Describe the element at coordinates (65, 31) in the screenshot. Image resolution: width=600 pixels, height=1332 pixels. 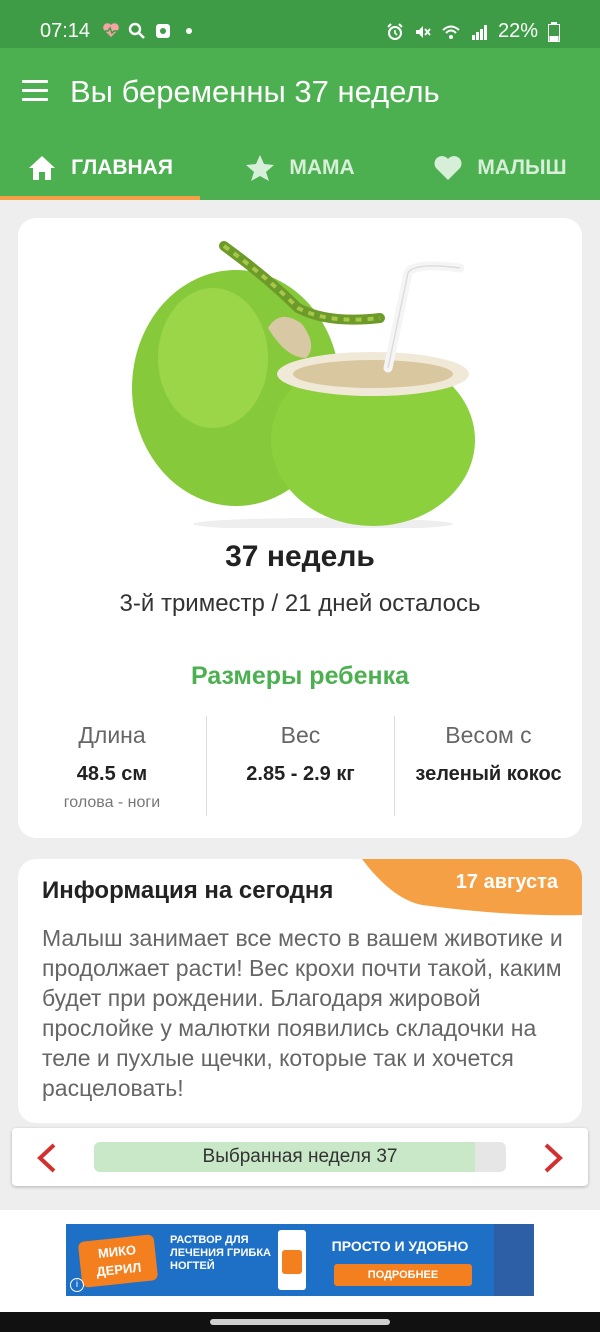
I see `status-time: 07:14` at that location.